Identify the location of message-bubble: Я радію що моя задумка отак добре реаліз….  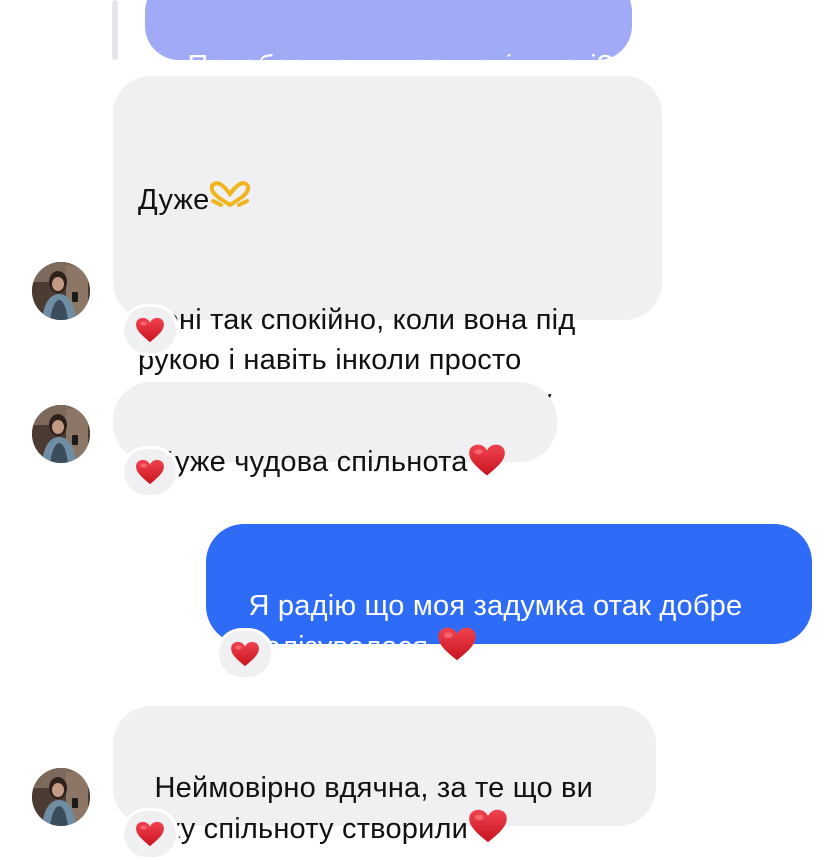
(509, 593).